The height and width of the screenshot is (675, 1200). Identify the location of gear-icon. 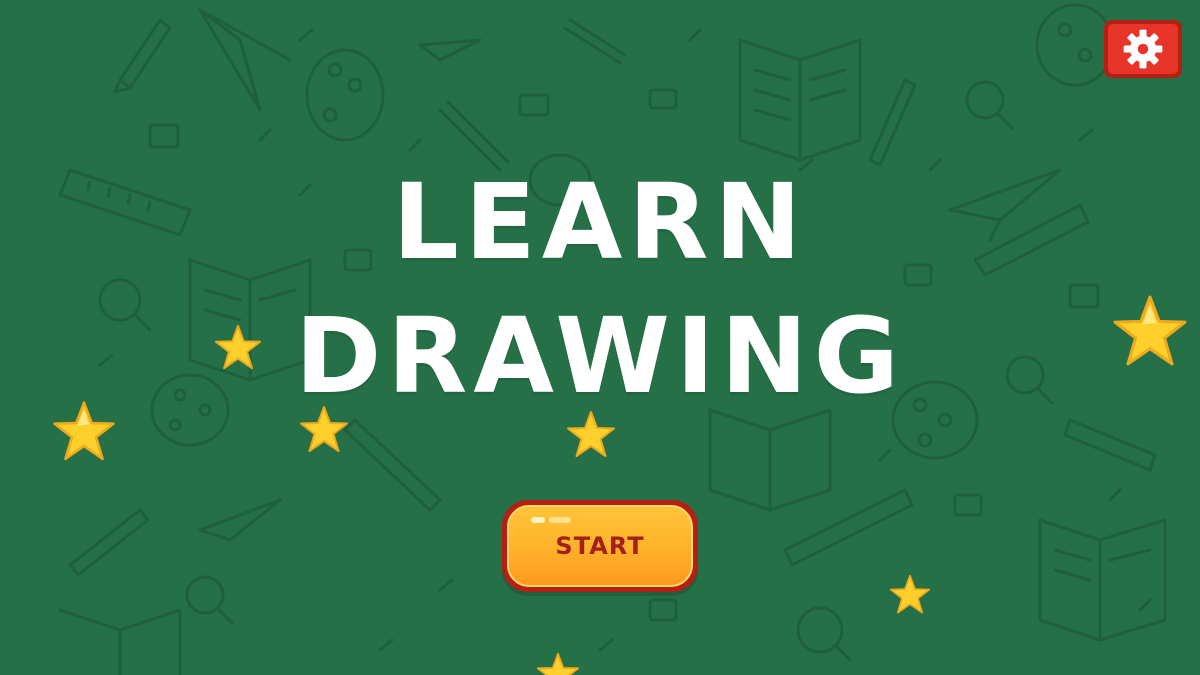
(1143, 49).